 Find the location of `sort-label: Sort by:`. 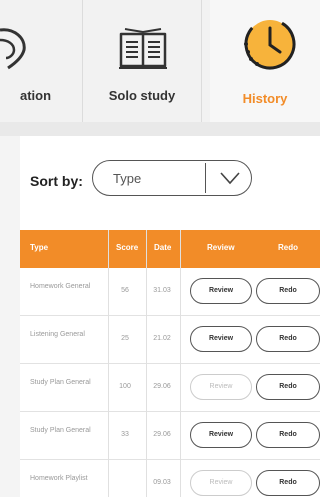

sort-label: Sort by: is located at coordinates (56, 181).